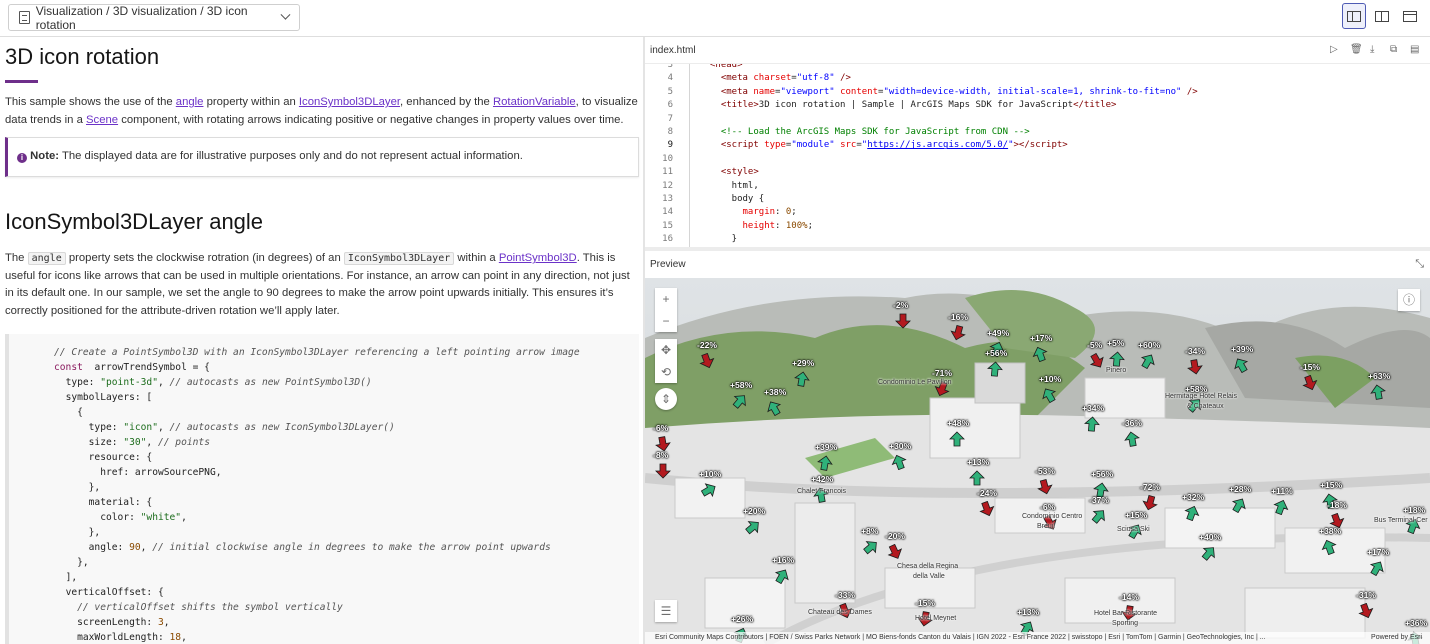 This screenshot has width=1430, height=644. What do you see at coordinates (1310, 367) in the screenshot?
I see `trend-label: -15%` at bounding box center [1310, 367].